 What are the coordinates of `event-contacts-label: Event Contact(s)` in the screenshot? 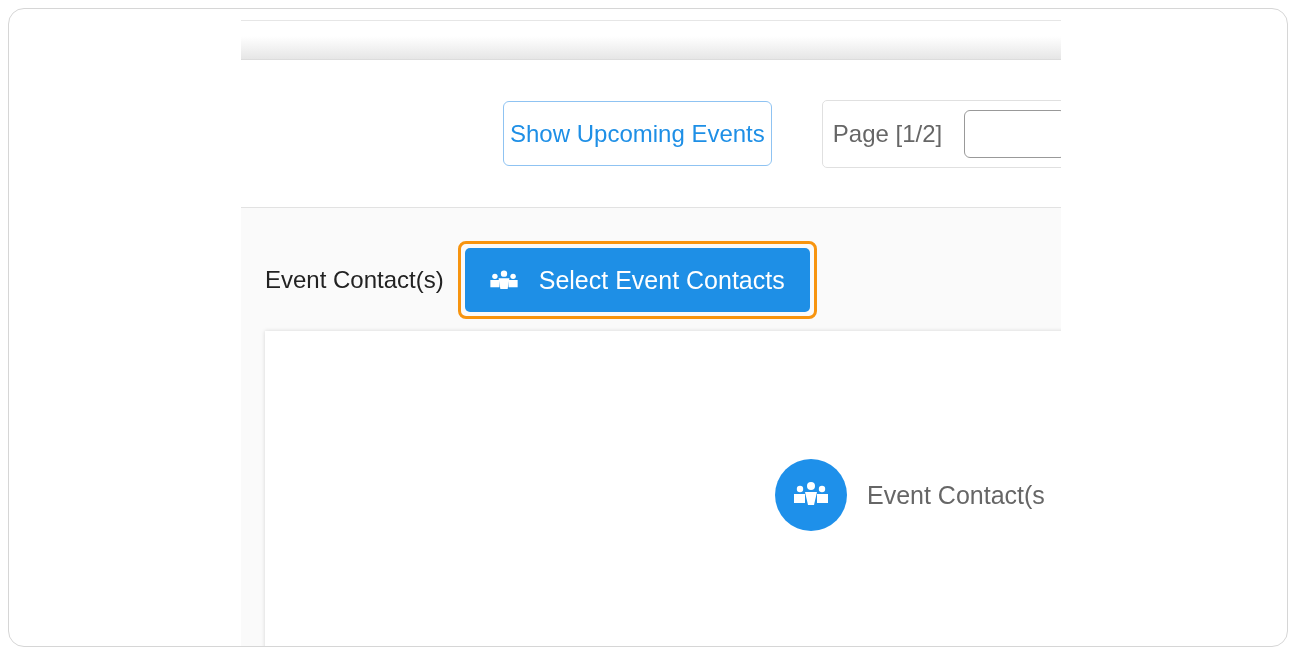 It's located at (354, 280).